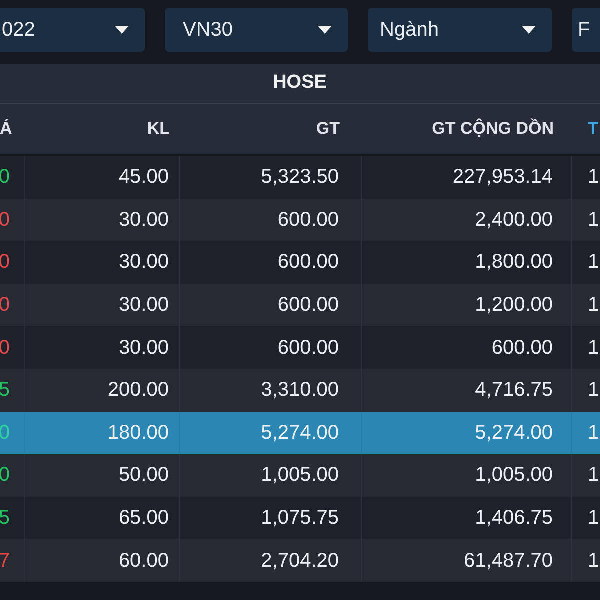  Describe the element at coordinates (300, 390) in the screenshot. I see `table-row: 5 200.00 3,310.00 4,716.75 1` at that location.